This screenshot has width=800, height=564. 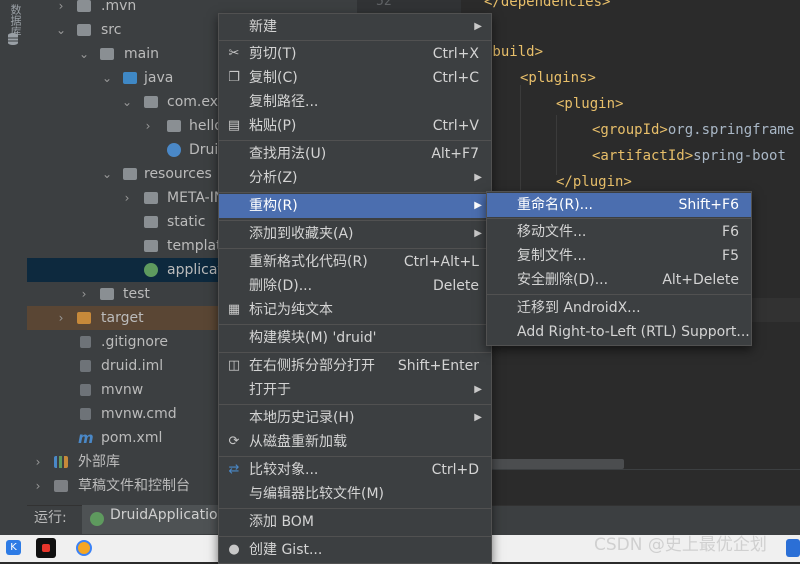 I want to click on indent-guide, so click(x=520, y=137).